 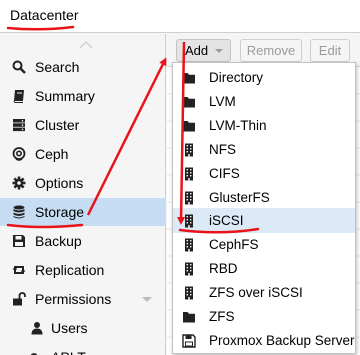 I want to click on menu-item-label: GlusterFS, so click(x=239, y=197).